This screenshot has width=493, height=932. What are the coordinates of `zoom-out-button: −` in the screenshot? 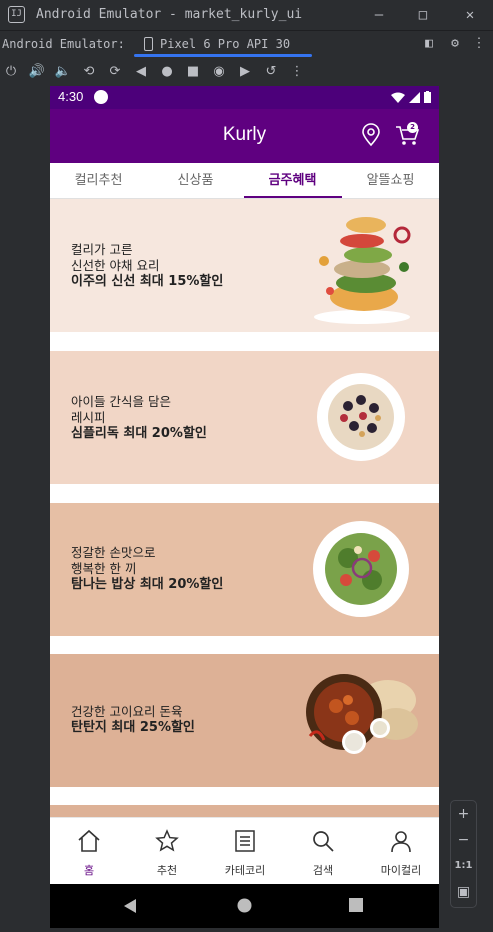 It's located at (463, 840).